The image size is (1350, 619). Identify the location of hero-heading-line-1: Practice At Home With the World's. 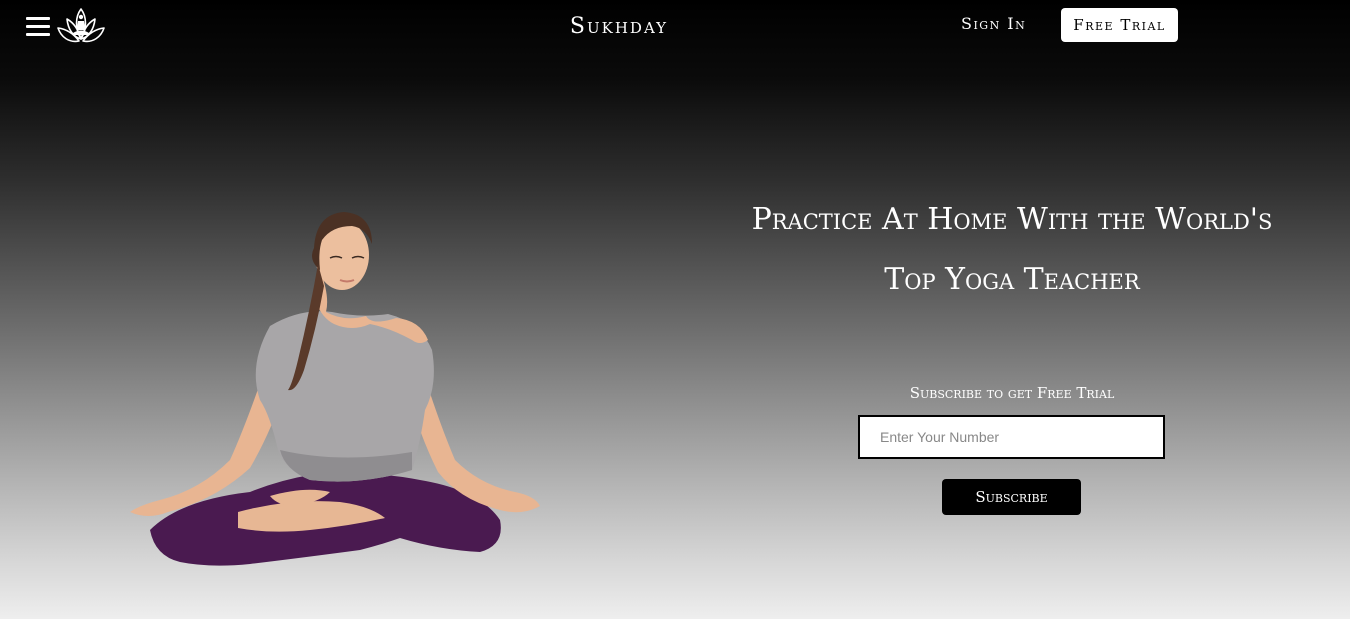
(1012, 219).